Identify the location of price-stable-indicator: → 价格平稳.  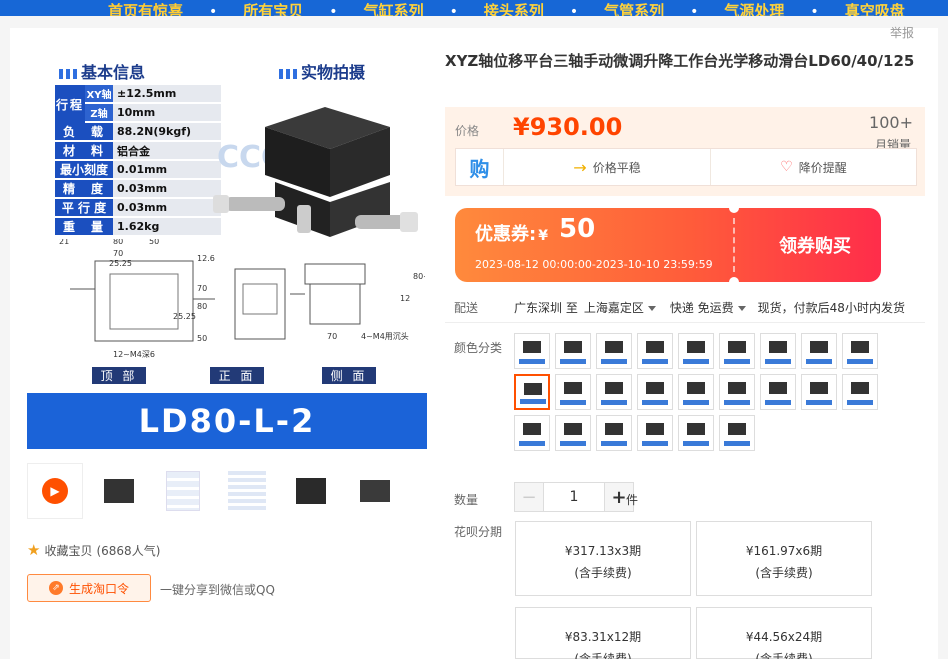
(607, 167).